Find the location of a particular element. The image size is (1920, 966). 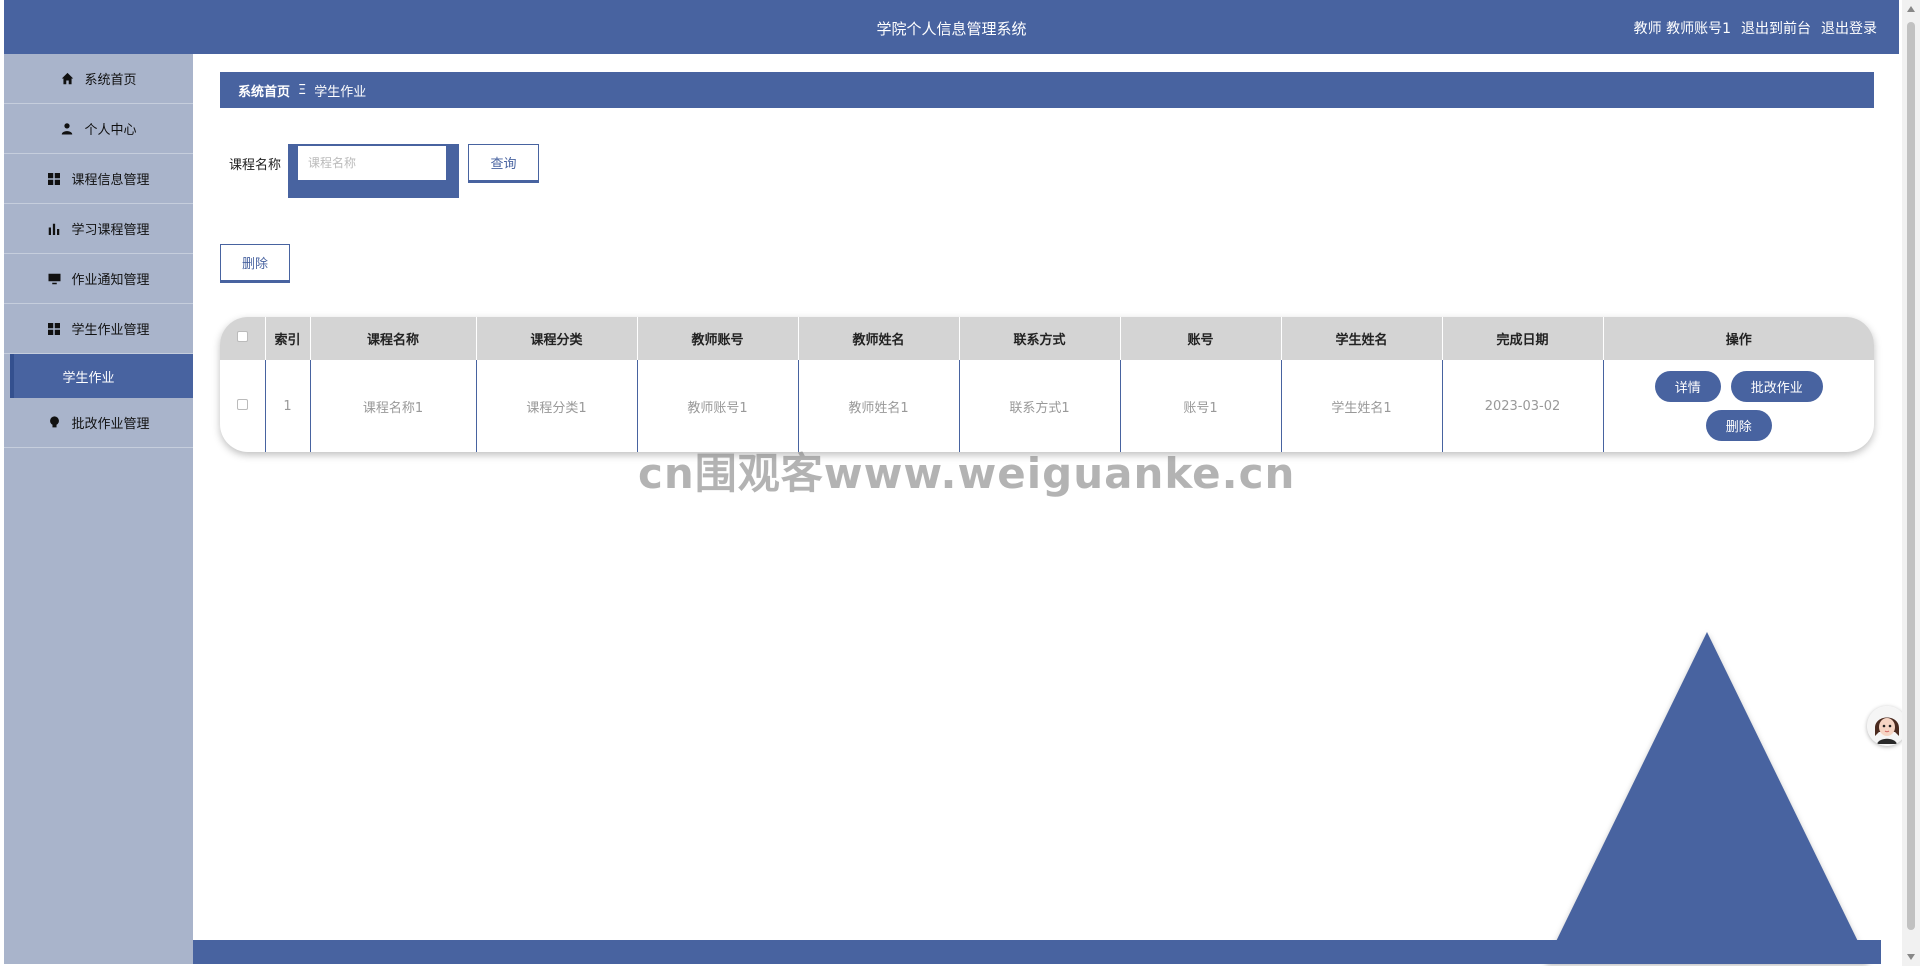

sidebar-item-study-course: 学习课程管理 is located at coordinates (98, 229).